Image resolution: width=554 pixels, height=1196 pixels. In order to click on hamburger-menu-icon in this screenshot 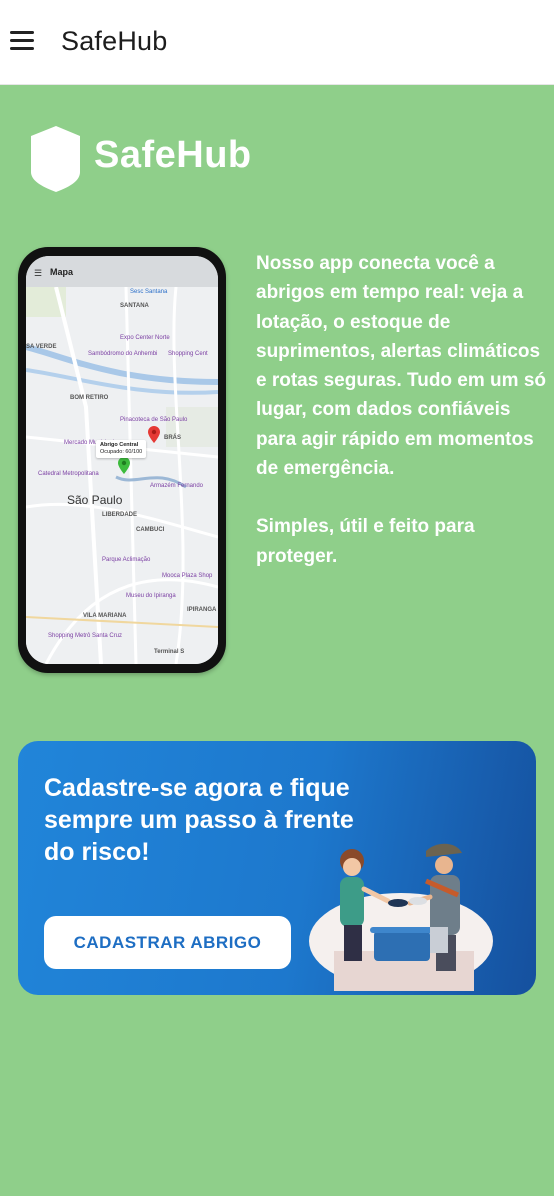, I will do `click(23, 42)`.